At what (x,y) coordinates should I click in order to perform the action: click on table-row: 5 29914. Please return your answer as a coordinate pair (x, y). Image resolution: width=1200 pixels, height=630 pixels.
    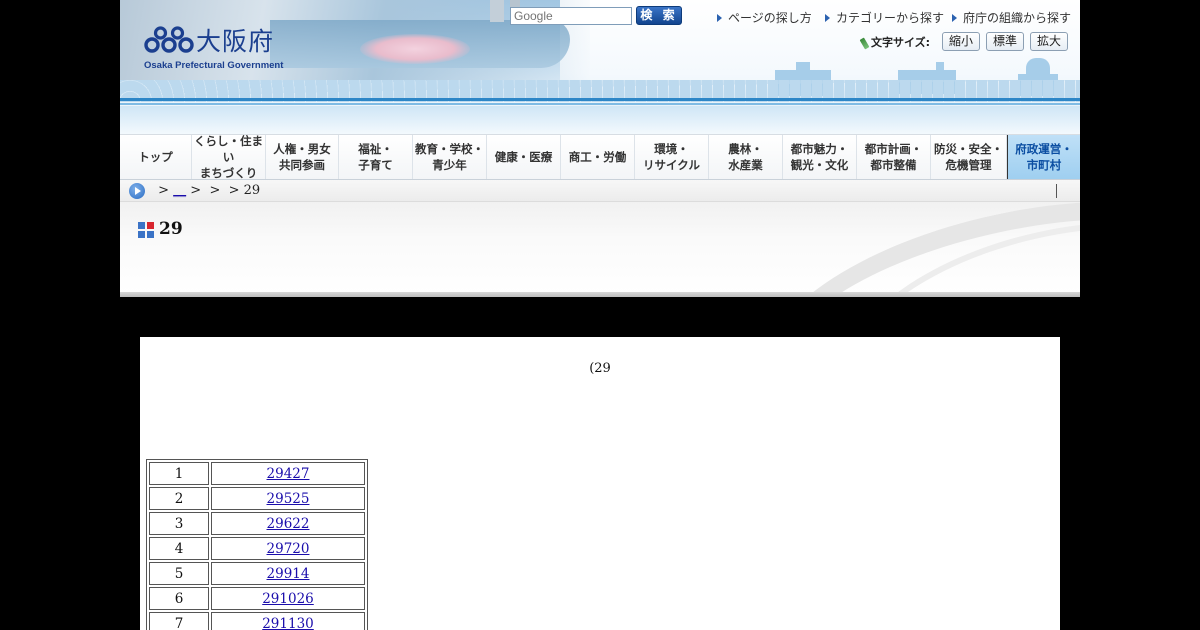
    Looking at the image, I should click on (257, 573).